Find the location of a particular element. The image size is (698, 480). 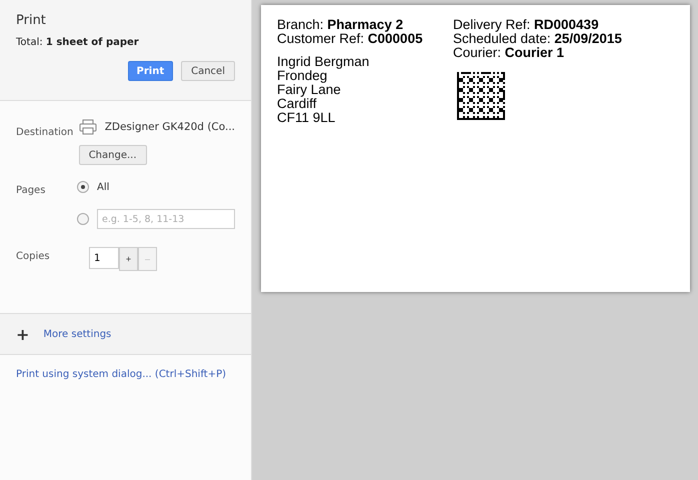

copies-field: 1 is located at coordinates (104, 258).